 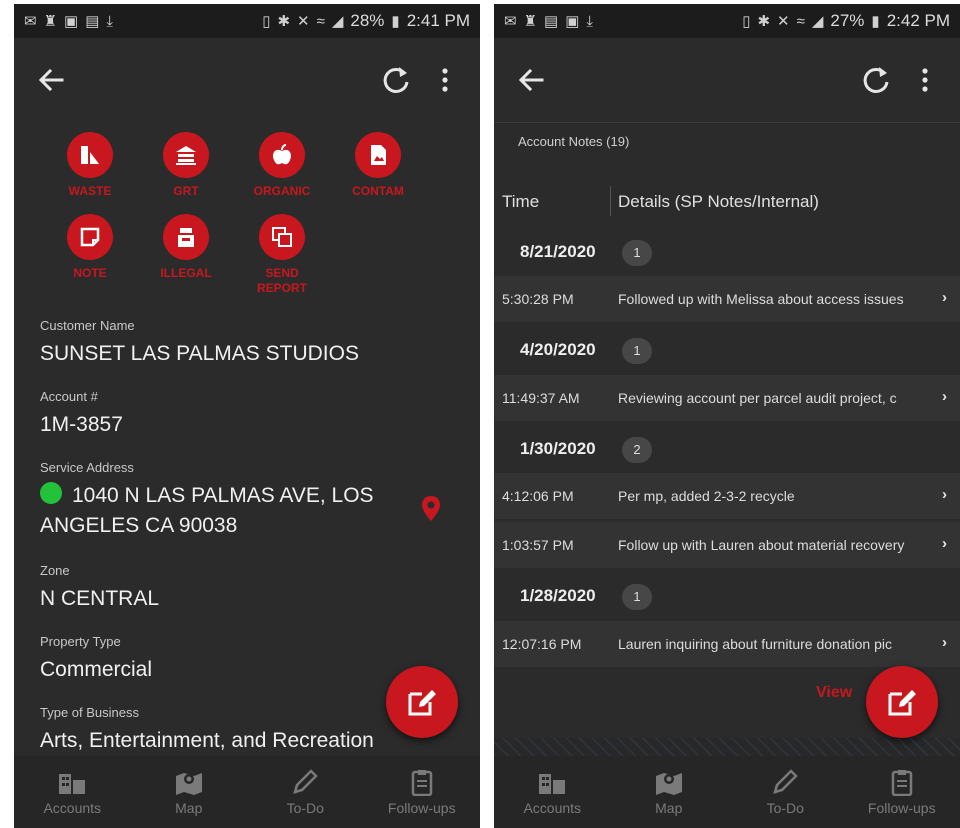 I want to click on waste-icon, so click(x=90, y=155).